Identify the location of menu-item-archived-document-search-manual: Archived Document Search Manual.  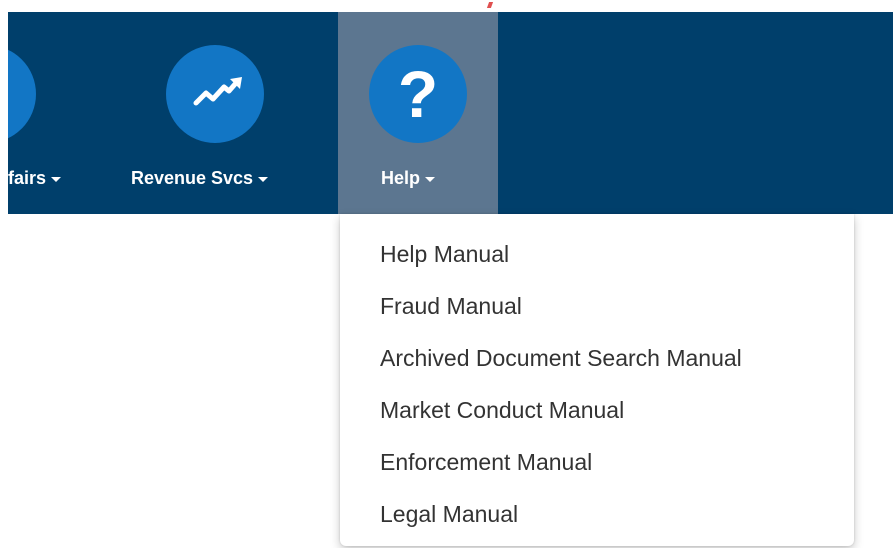
(597, 358).